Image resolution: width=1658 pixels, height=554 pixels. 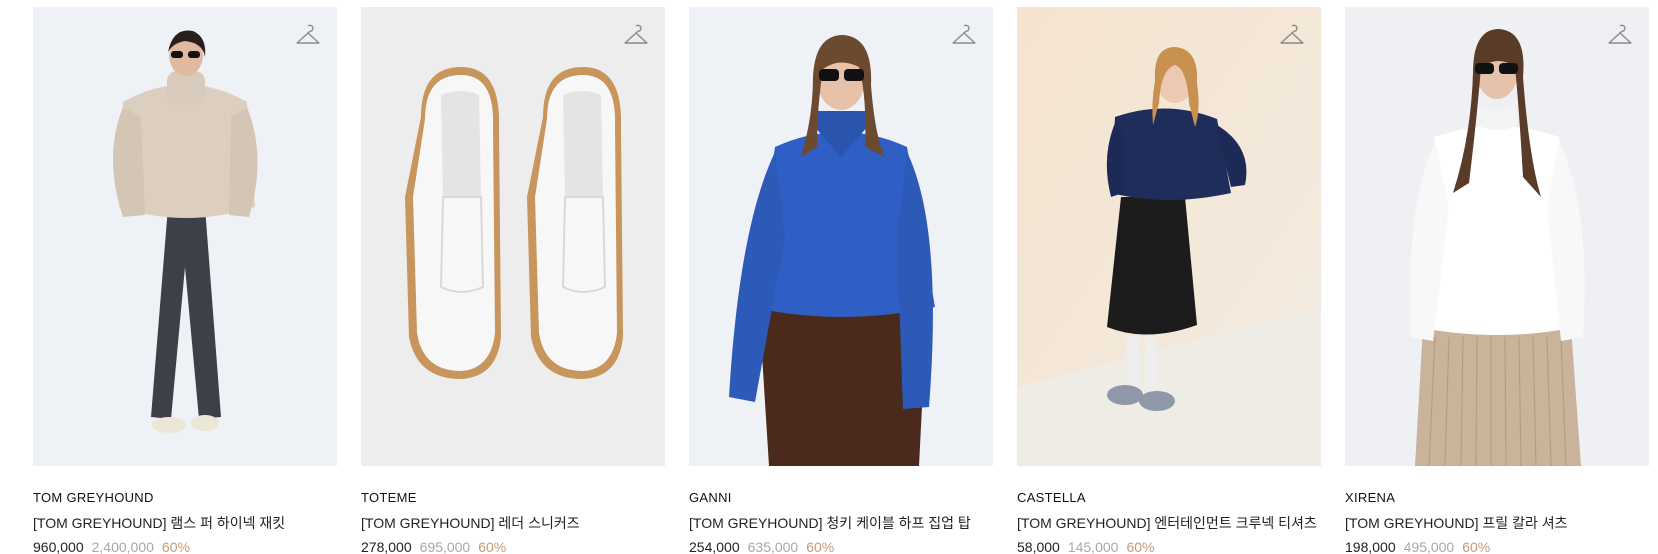 I want to click on product-prices: 960,000 2,400,000 60%, so click(x=185, y=546).